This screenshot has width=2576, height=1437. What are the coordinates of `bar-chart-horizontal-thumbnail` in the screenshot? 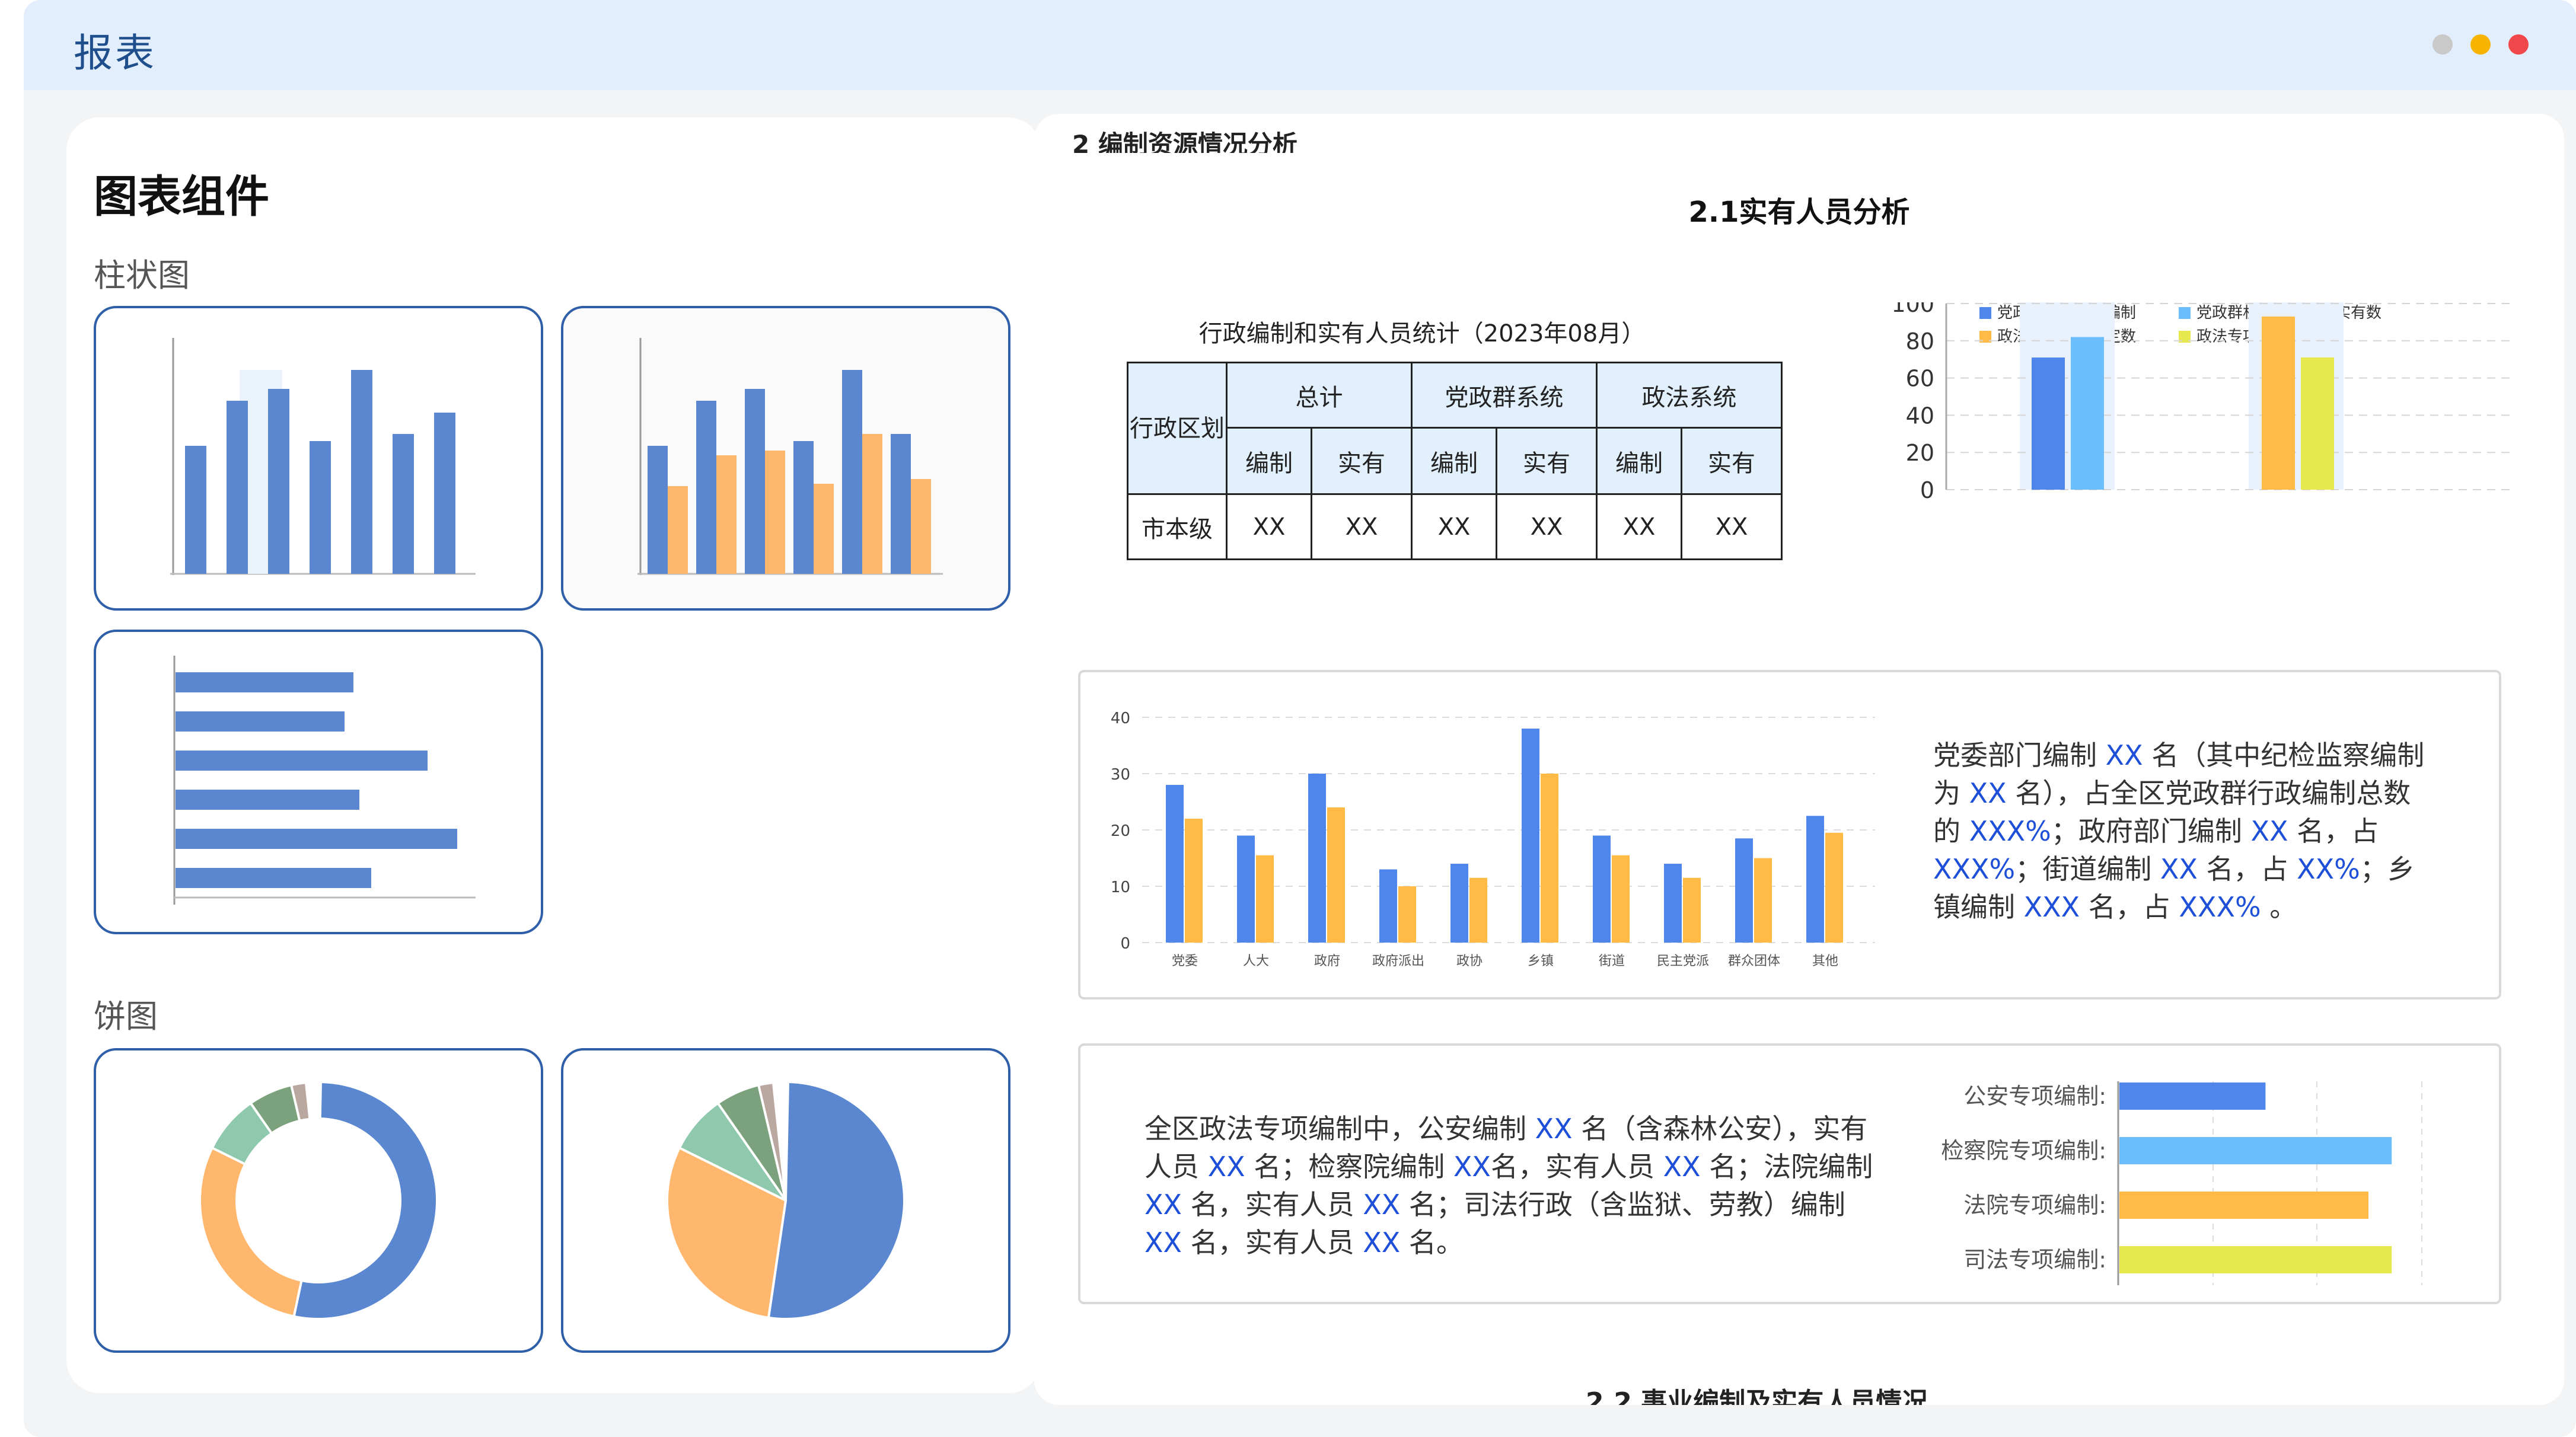 It's located at (318, 782).